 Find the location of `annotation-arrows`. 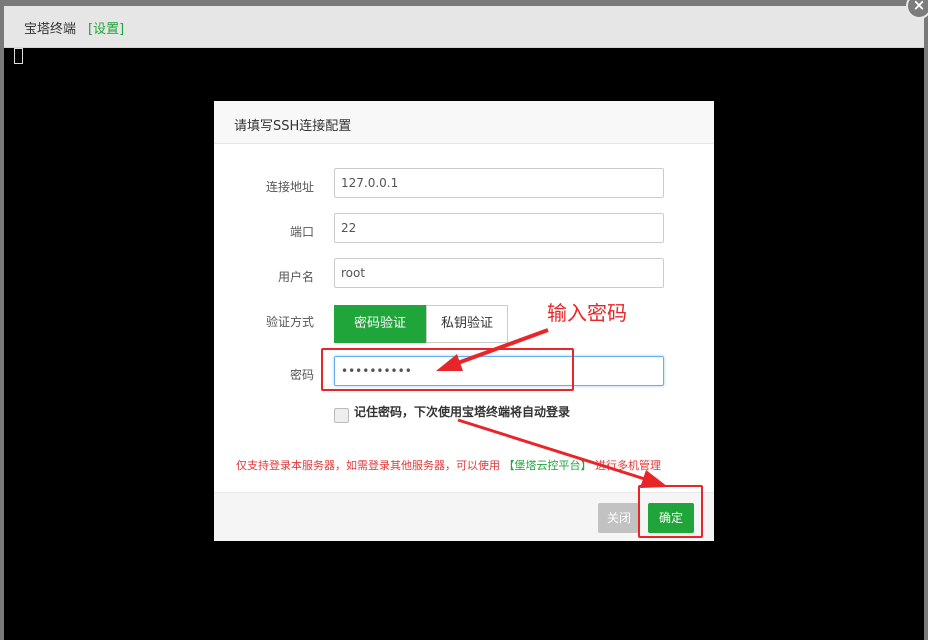

annotation-arrows is located at coordinates (552, 408).